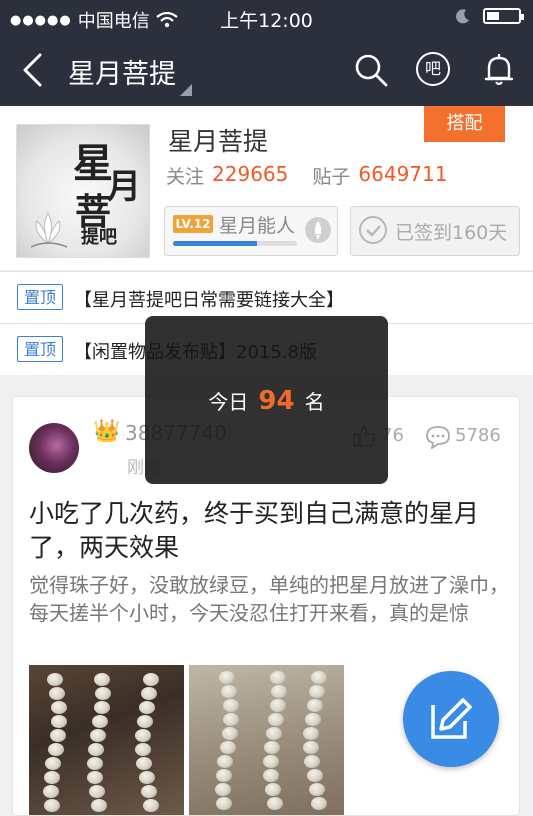 This screenshot has width=533, height=816. What do you see at coordinates (99, 237) in the screenshot?
I see `avatar-calligraphy-4: 提吧` at bounding box center [99, 237].